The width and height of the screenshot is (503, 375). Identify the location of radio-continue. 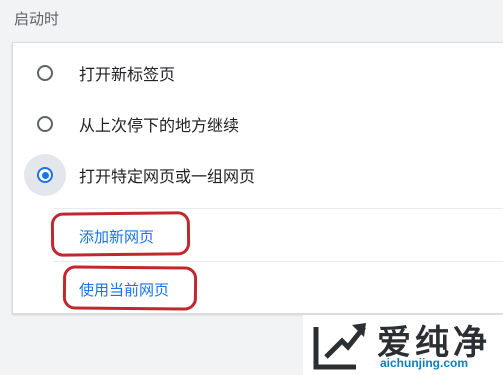
(45, 124).